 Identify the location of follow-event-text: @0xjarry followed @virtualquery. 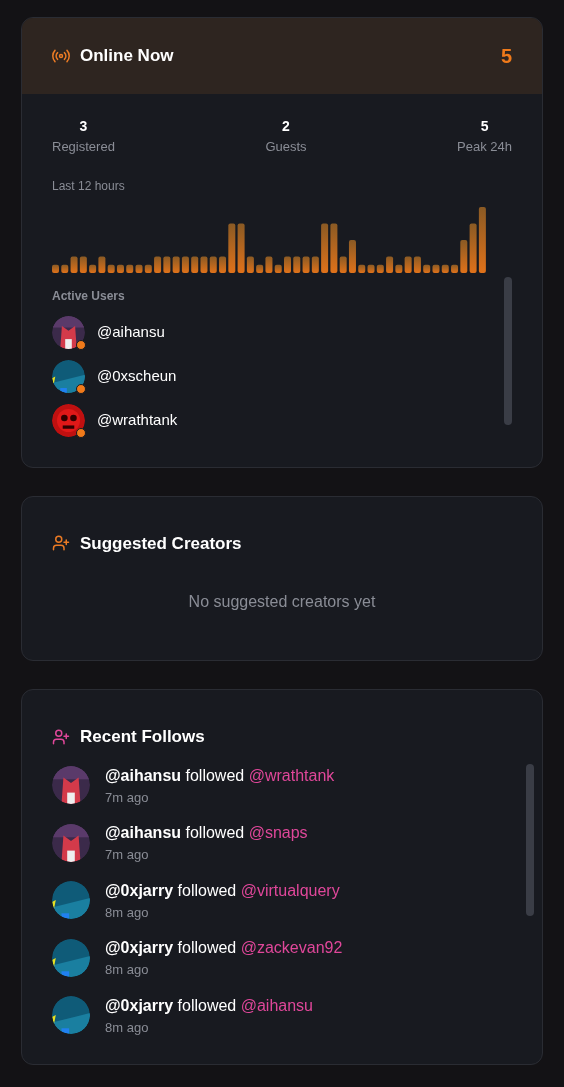
(222, 890).